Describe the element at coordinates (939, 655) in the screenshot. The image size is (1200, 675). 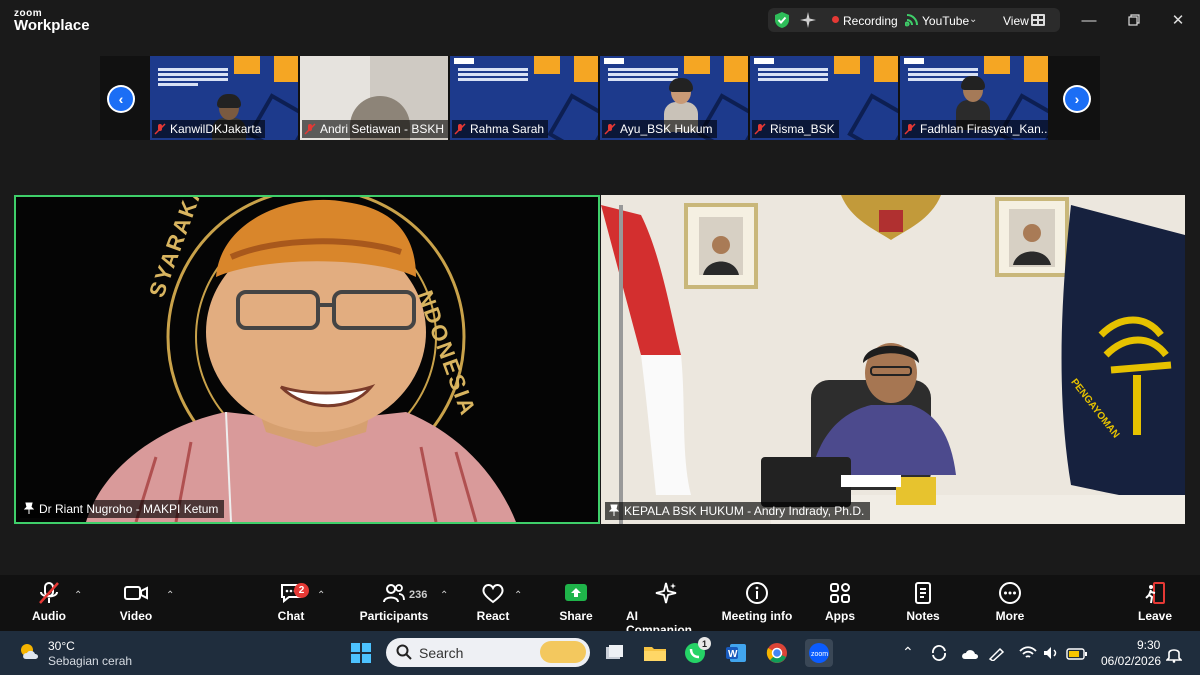
I see `sync-icon` at that location.